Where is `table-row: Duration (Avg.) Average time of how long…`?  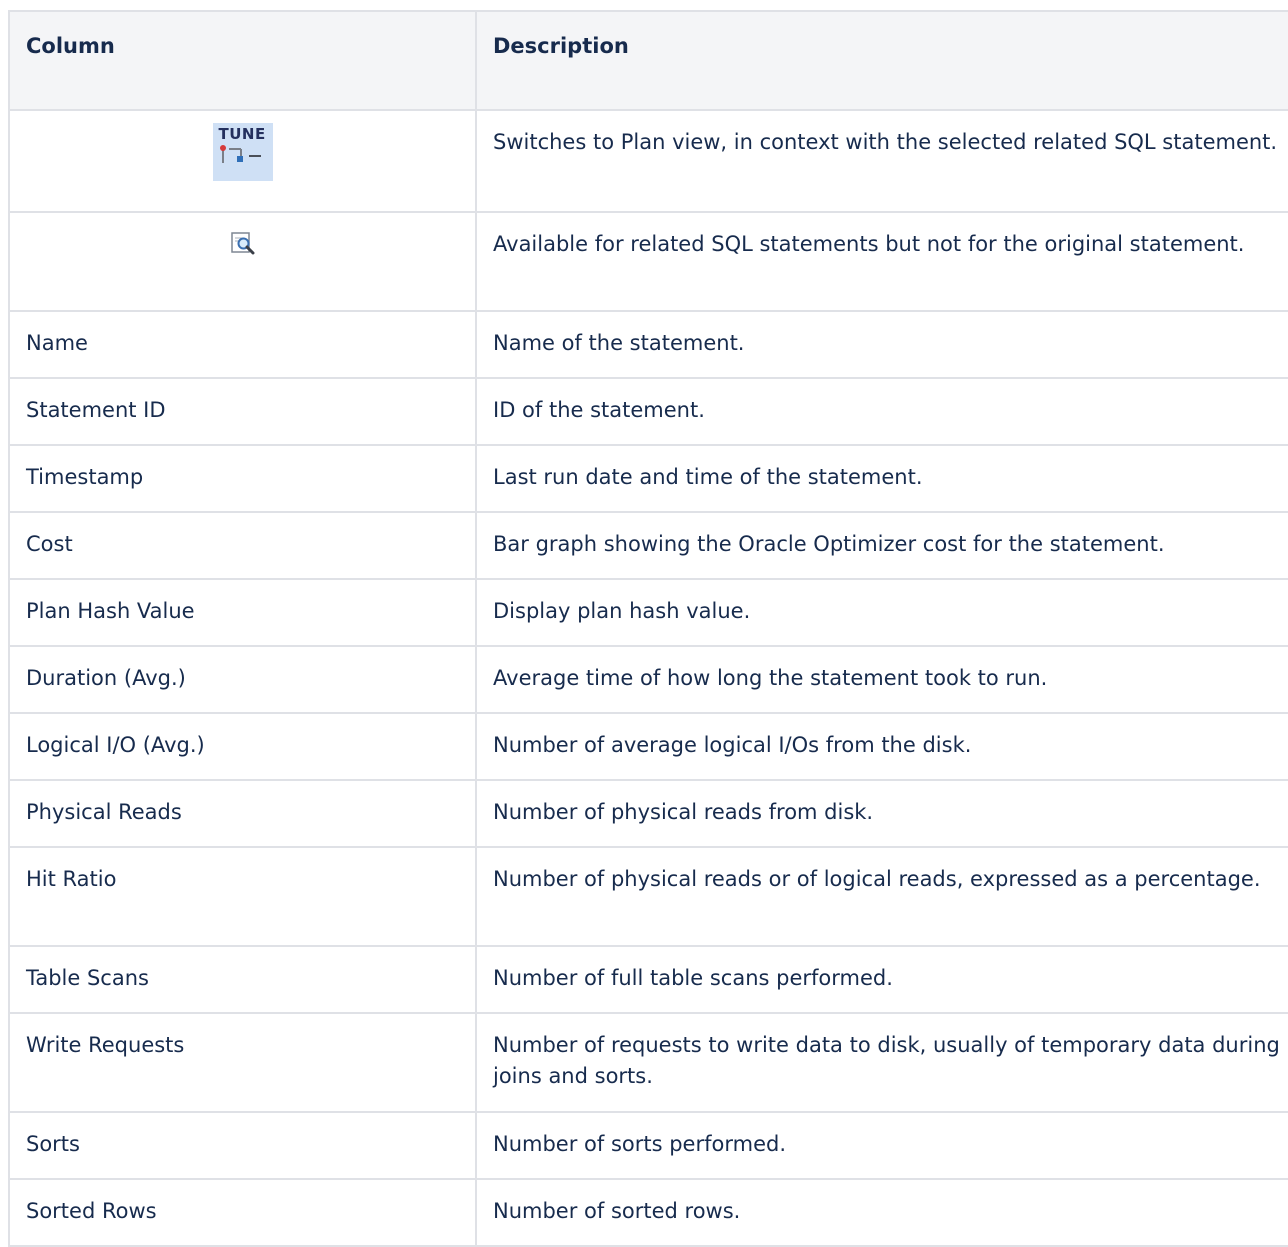
table-row: Duration (Avg.) Average time of how long… is located at coordinates (648, 679).